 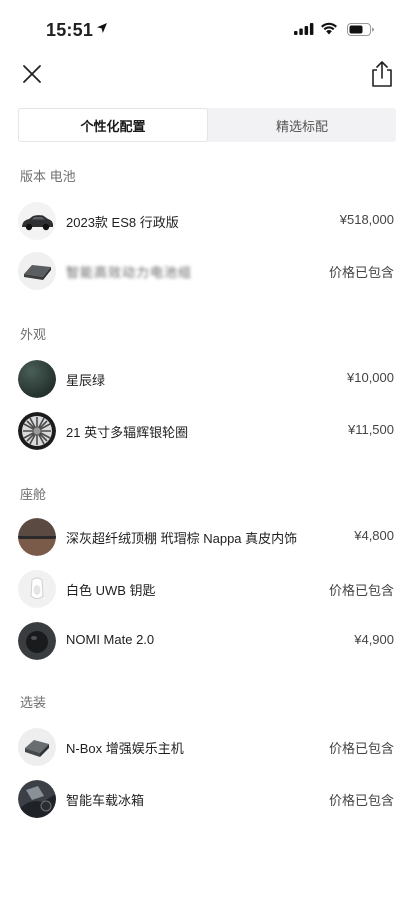 I want to click on config-row-model: 2023款 ES8 行政版 ¥518,000, so click(x=207, y=222).